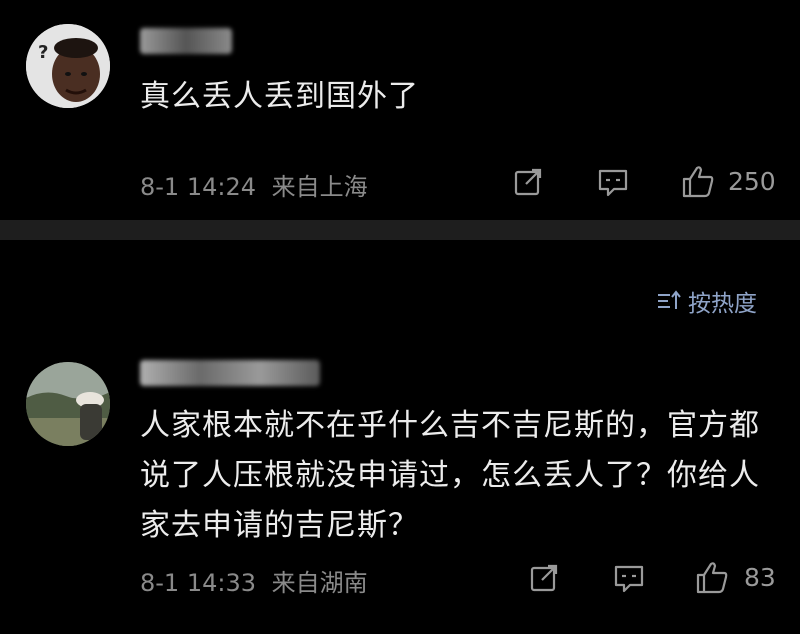  What do you see at coordinates (722, 304) in the screenshot?
I see `sort-label: 按热度` at bounding box center [722, 304].